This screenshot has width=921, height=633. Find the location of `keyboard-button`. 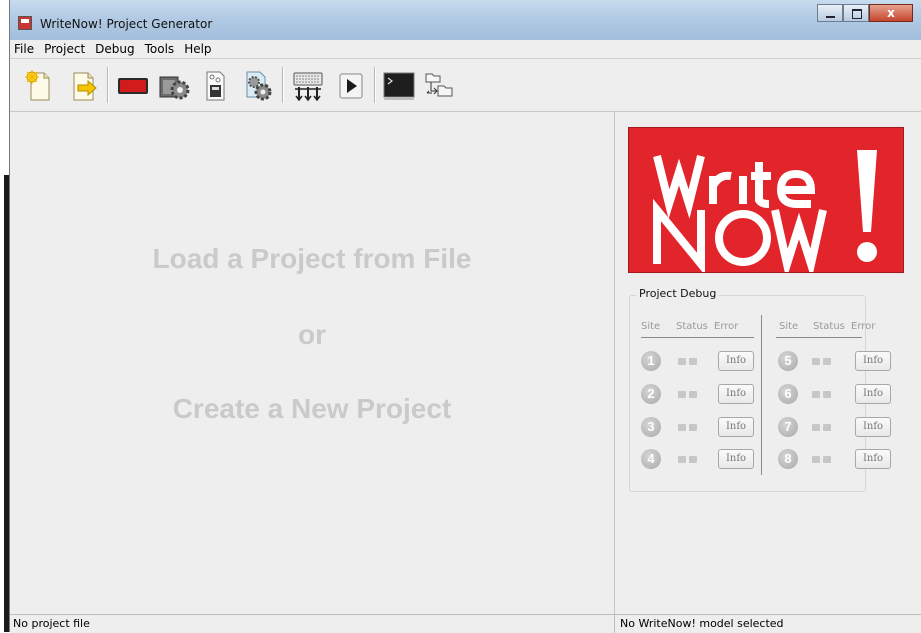

keyboard-button is located at coordinates (308, 86).